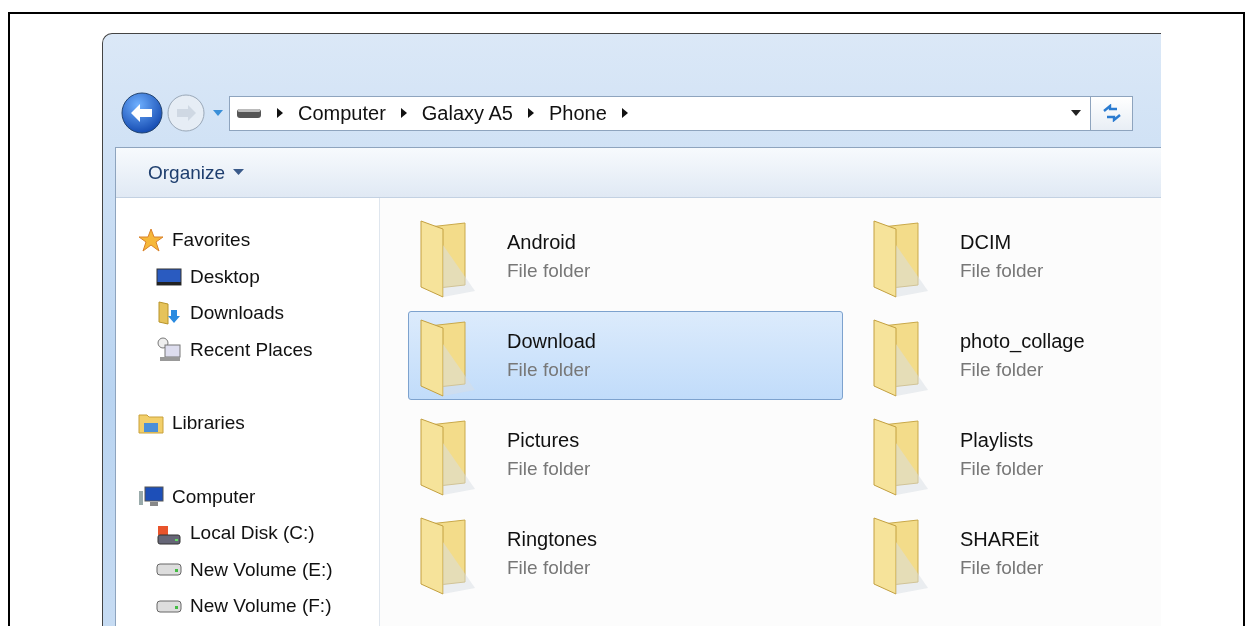  What do you see at coordinates (997, 440) in the screenshot?
I see `folder-name: Playlists` at bounding box center [997, 440].